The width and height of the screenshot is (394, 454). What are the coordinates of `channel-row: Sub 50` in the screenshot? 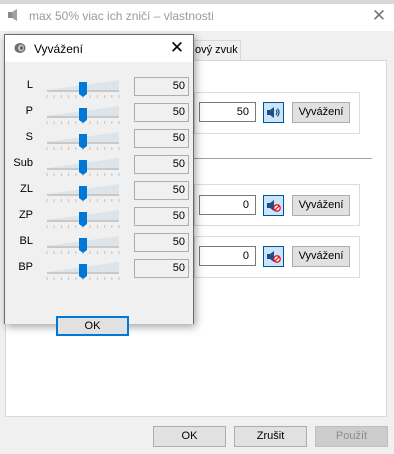 It's located at (99, 166).